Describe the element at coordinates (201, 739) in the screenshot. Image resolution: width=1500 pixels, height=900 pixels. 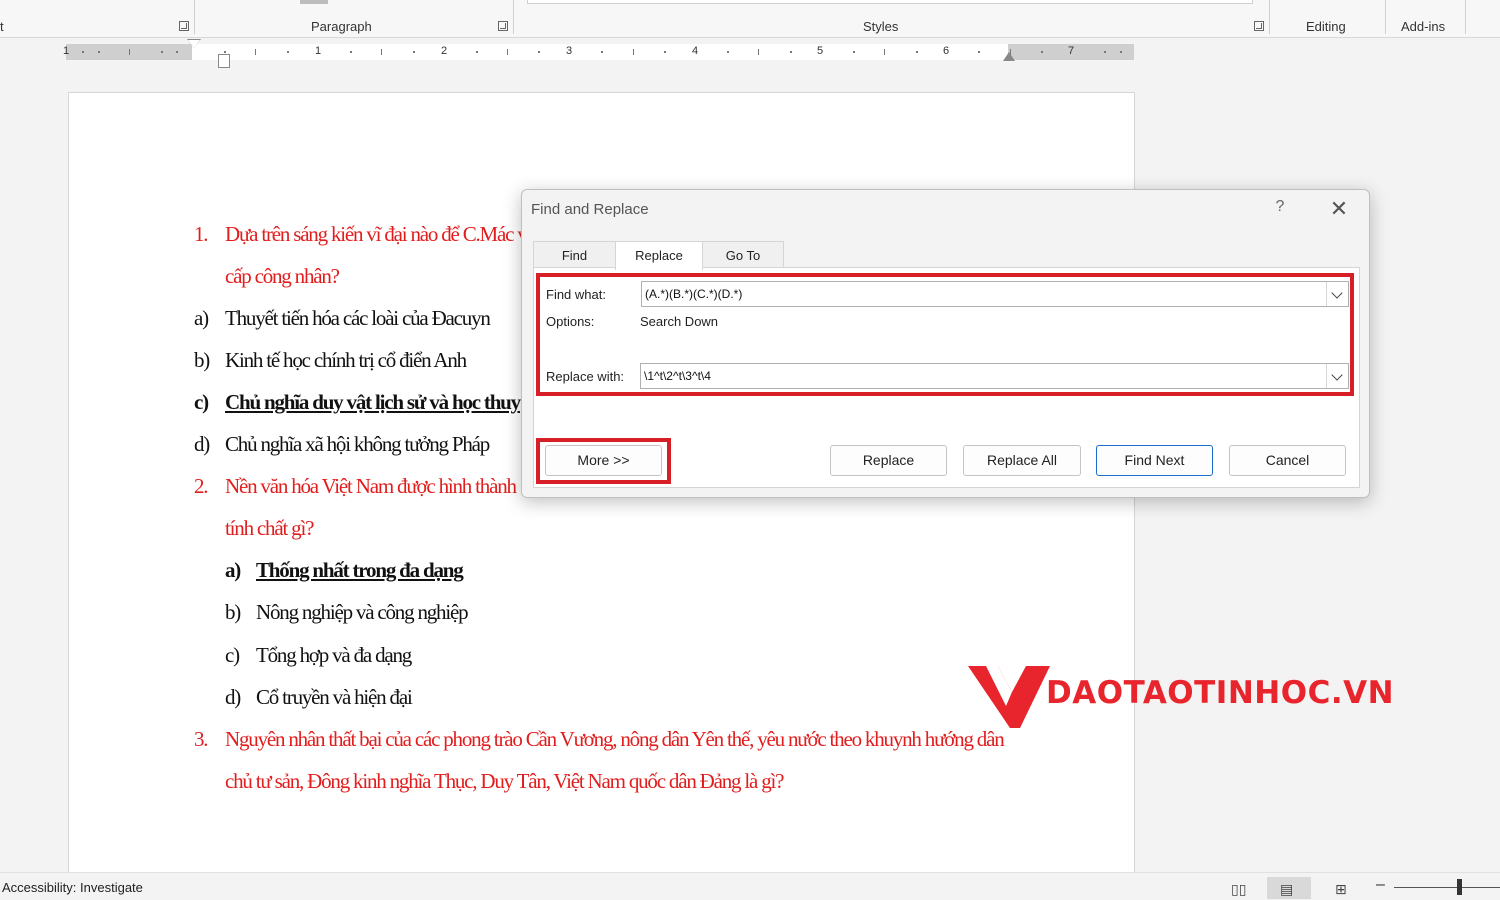
I see `list-number: 3.` at that location.